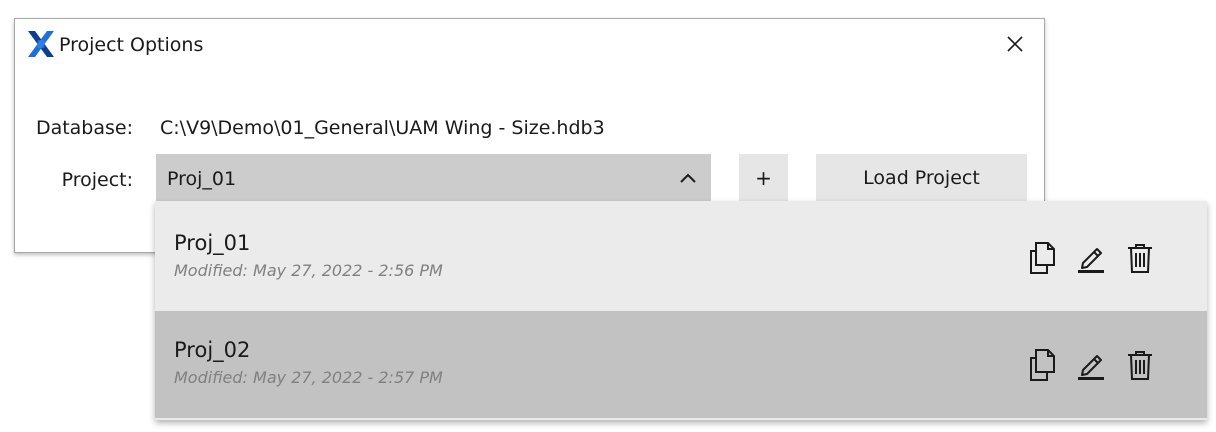 This screenshot has height=432, width=1216. What do you see at coordinates (921, 178) in the screenshot?
I see `load-project-button: Load Project` at bounding box center [921, 178].